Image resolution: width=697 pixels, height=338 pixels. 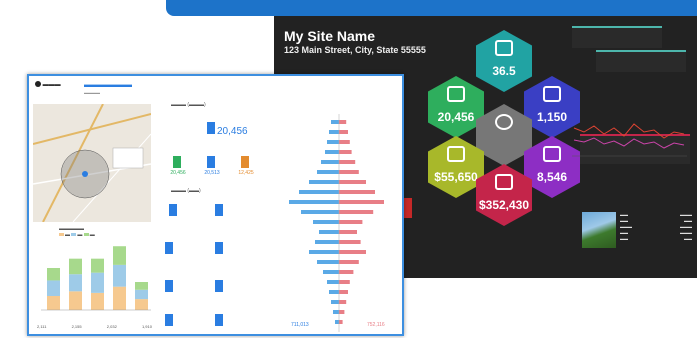 I want to click on property-photo, so click(x=599, y=230).